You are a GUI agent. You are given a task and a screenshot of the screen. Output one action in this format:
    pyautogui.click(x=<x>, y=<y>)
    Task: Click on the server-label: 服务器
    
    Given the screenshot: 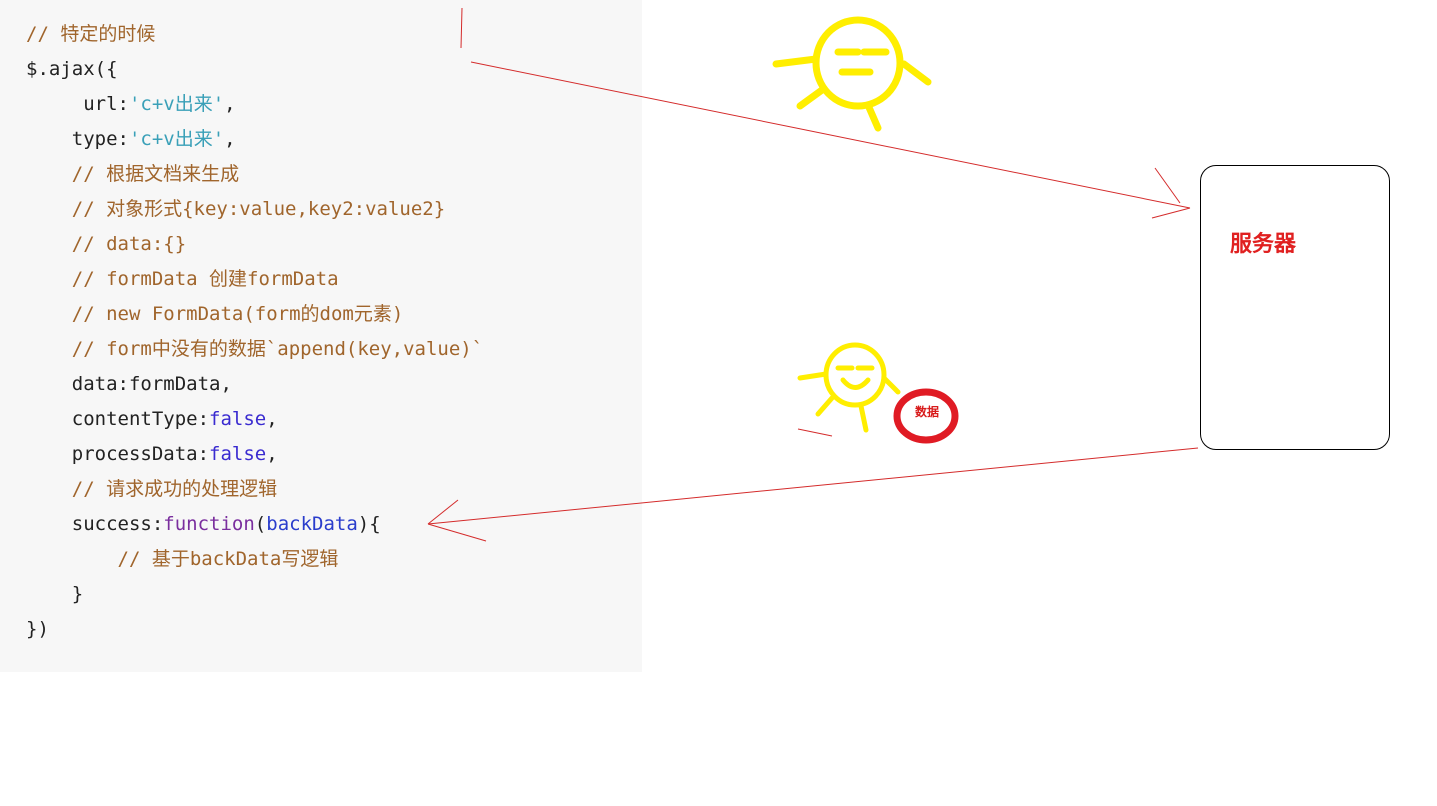 What is the action you would take?
    pyautogui.click(x=1263, y=244)
    